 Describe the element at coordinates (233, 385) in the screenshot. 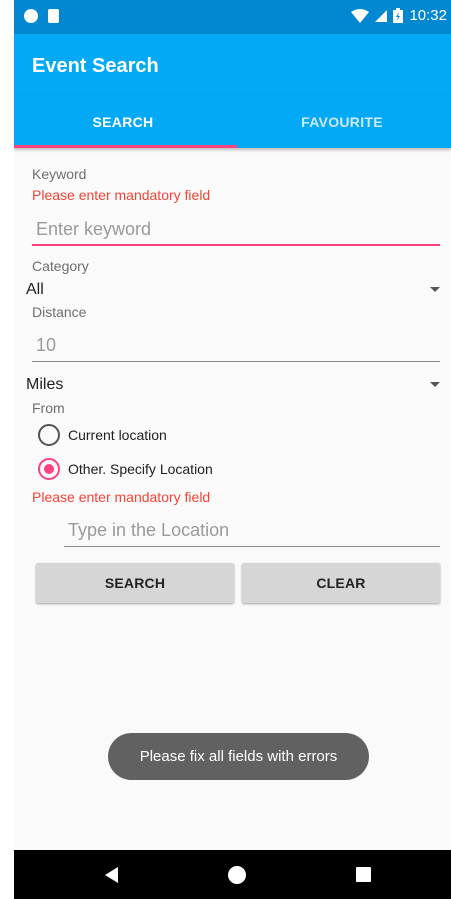

I see `units-dropdown: Miles` at that location.